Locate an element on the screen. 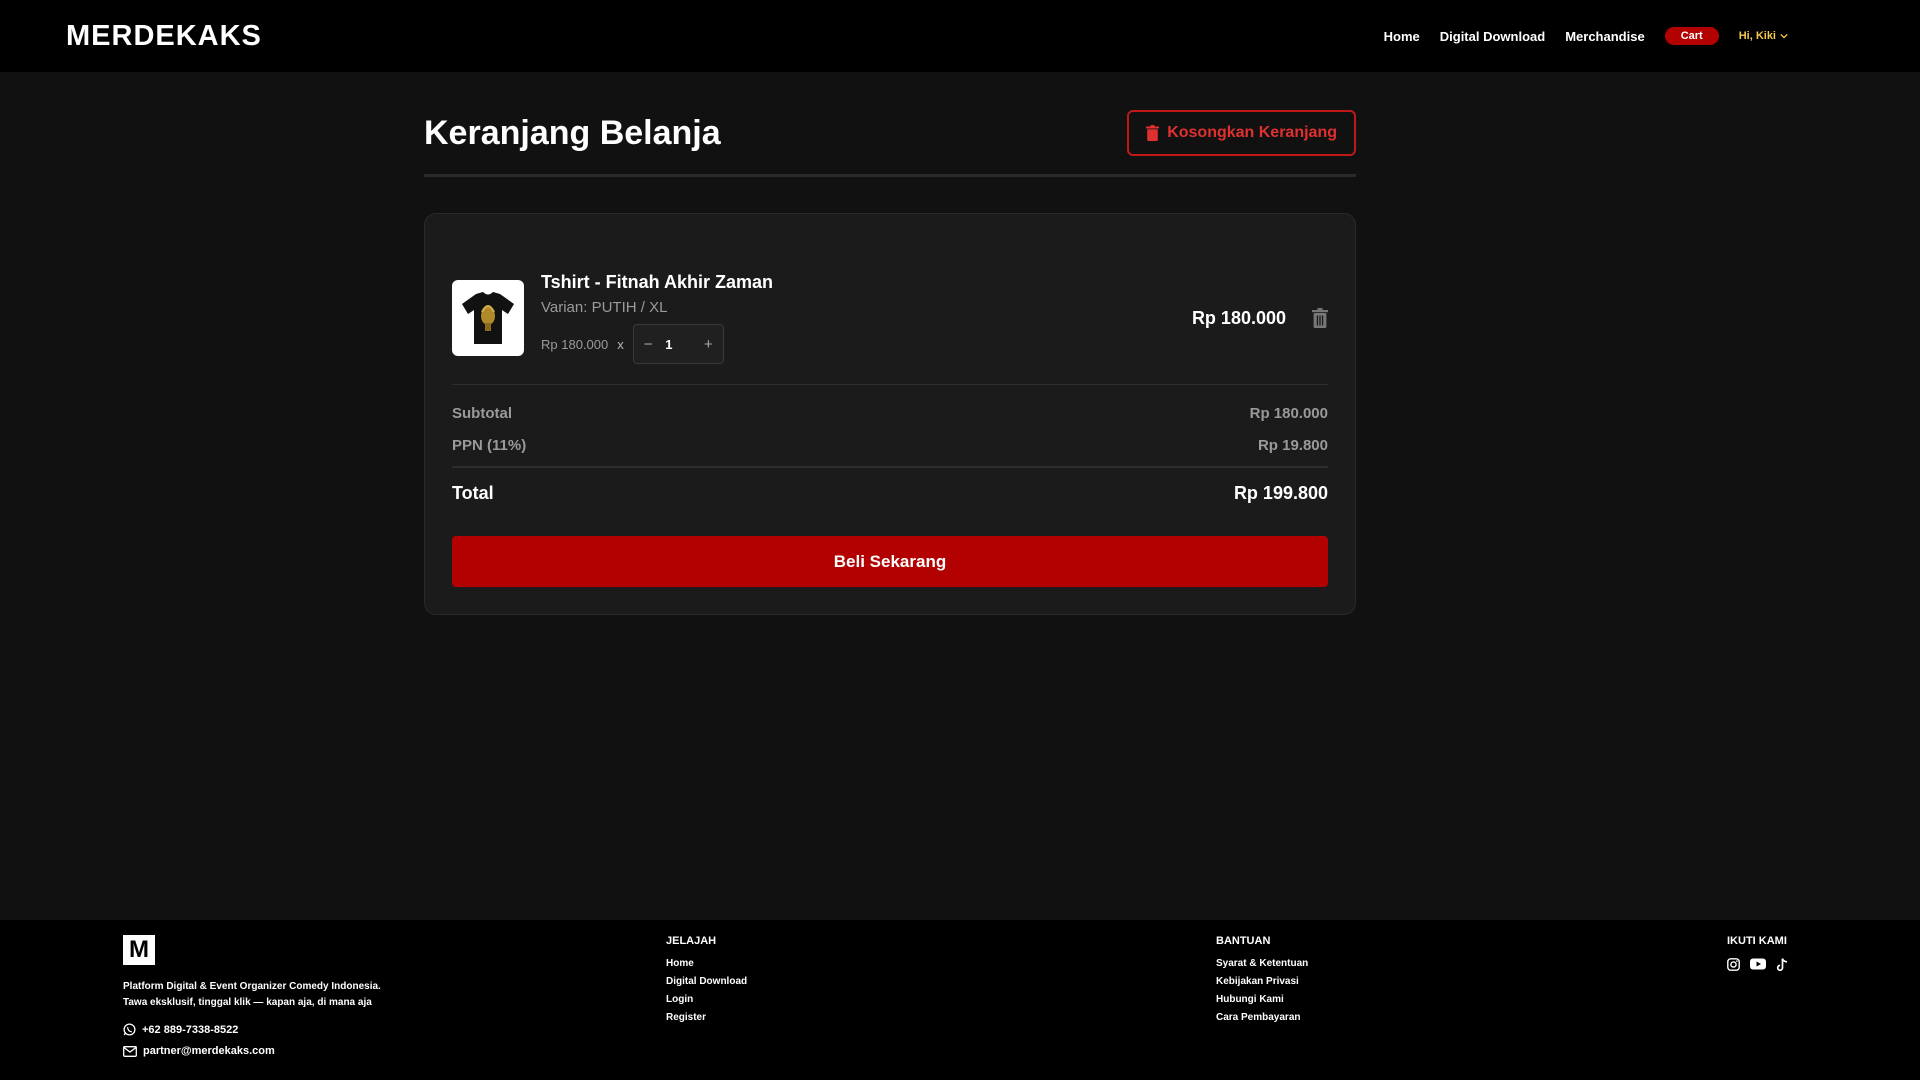 The height and width of the screenshot is (1080, 1920). item-name: Tshirt - Fitnah Akhir Zaman is located at coordinates (657, 282).